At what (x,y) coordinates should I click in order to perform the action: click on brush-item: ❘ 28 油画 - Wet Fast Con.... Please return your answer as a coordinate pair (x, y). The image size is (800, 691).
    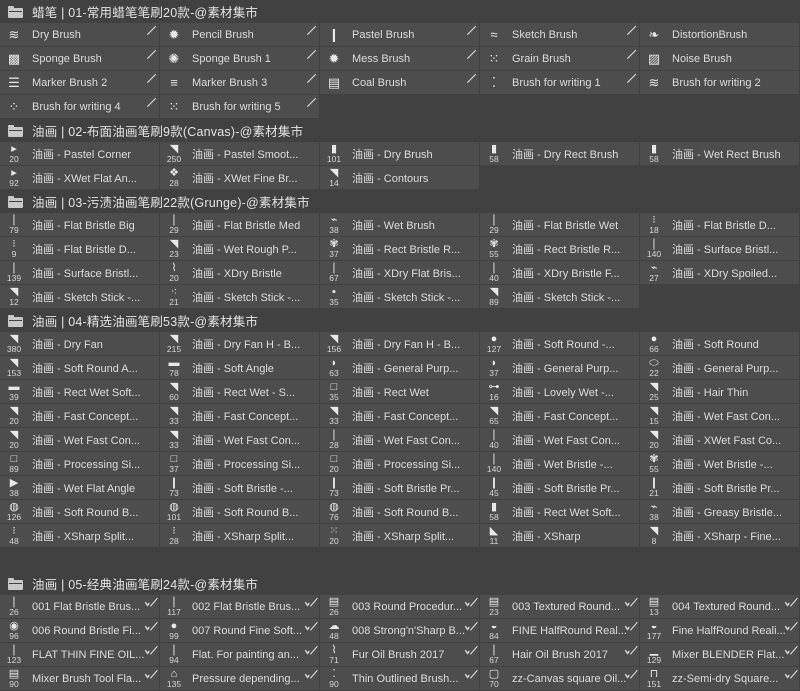
    Looking at the image, I should click on (399, 439).